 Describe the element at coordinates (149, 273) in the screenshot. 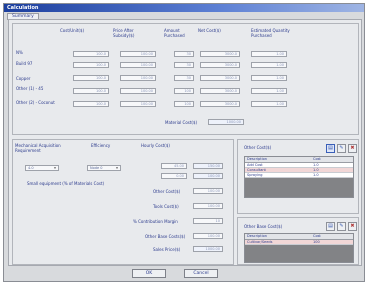

I see `ok-button: OK` at that location.